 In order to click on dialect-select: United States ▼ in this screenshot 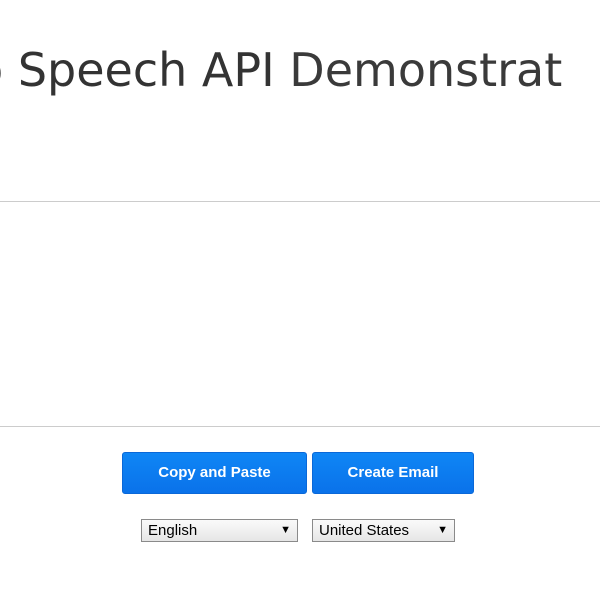, I will do `click(383, 530)`.